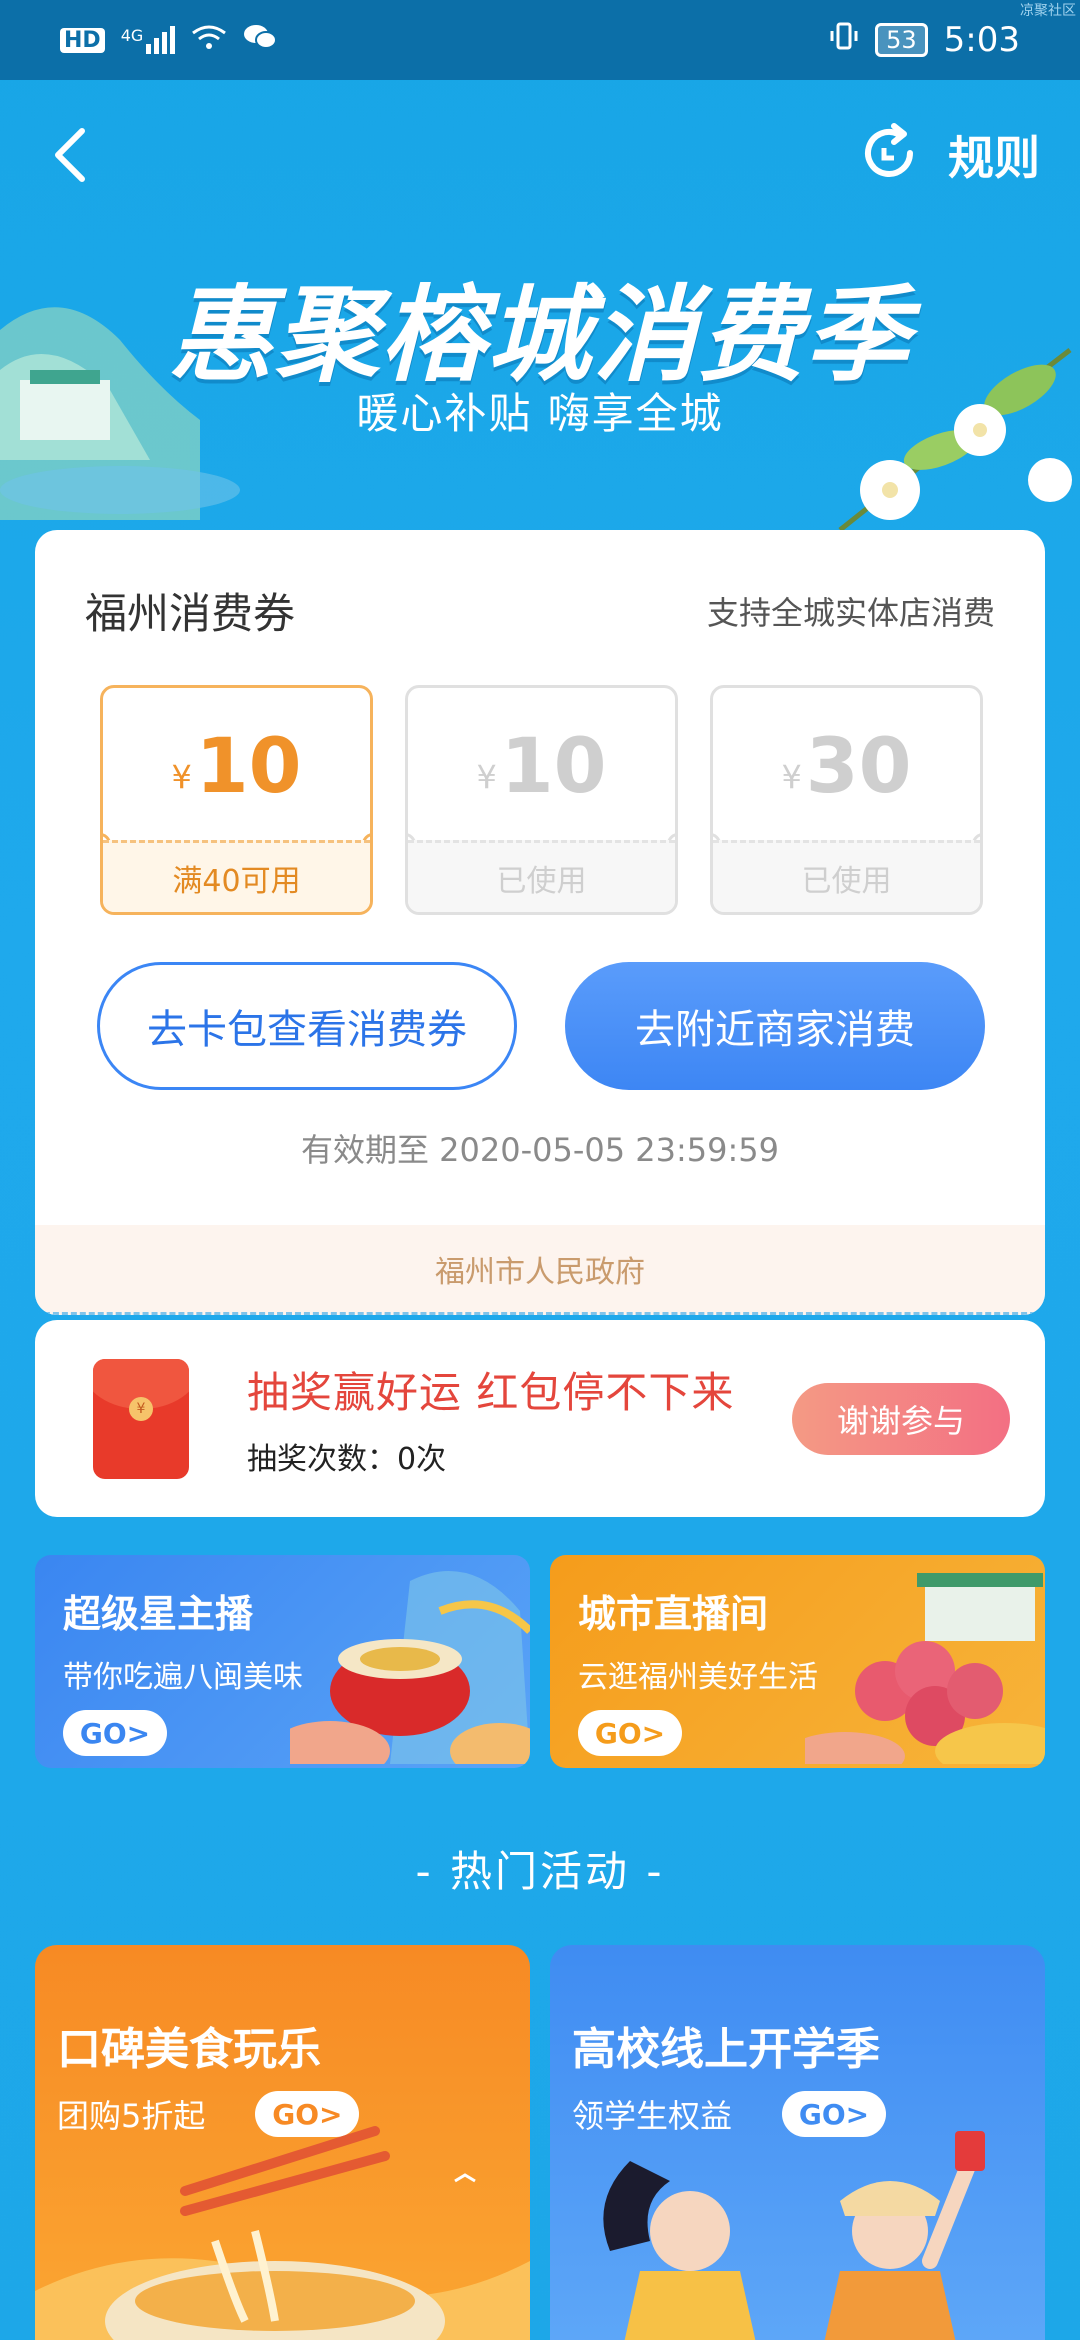 The height and width of the screenshot is (2340, 1080). Describe the element at coordinates (540, 1871) in the screenshot. I see `section-title: - 热门活动 -` at that location.